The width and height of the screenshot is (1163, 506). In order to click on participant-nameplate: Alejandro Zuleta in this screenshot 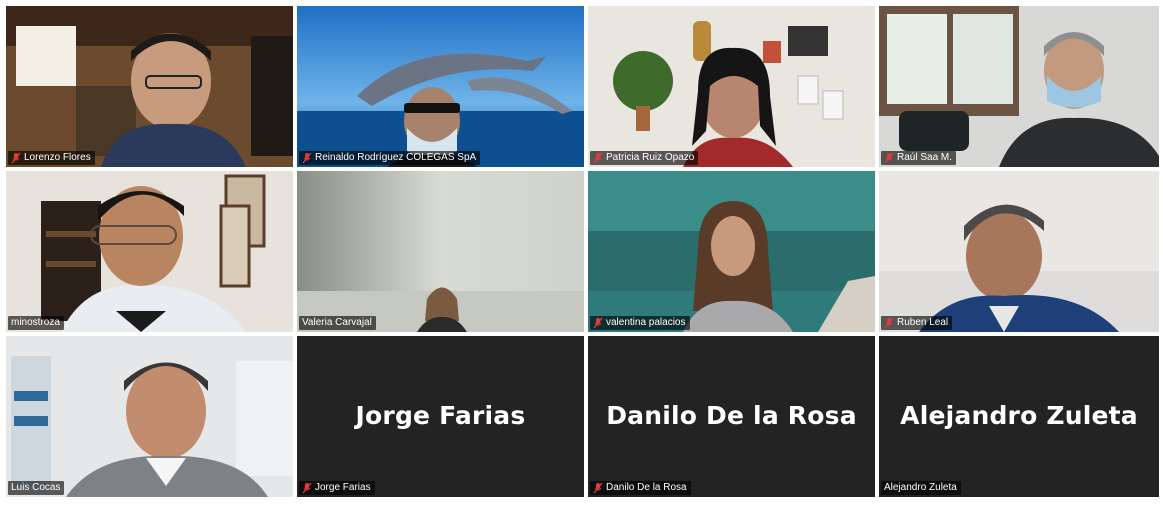, I will do `click(921, 488)`.